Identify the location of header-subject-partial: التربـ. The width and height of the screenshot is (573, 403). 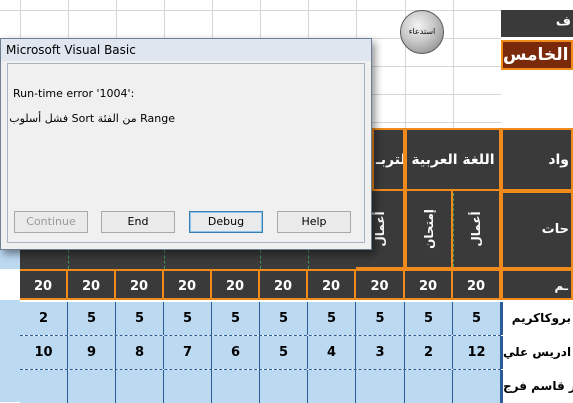
(388, 159).